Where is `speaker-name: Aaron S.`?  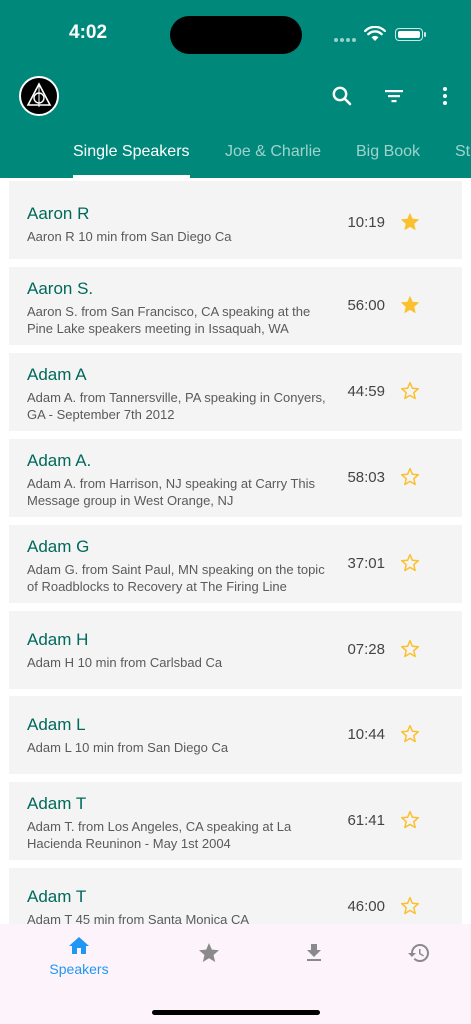 speaker-name: Aaron S. is located at coordinates (60, 288).